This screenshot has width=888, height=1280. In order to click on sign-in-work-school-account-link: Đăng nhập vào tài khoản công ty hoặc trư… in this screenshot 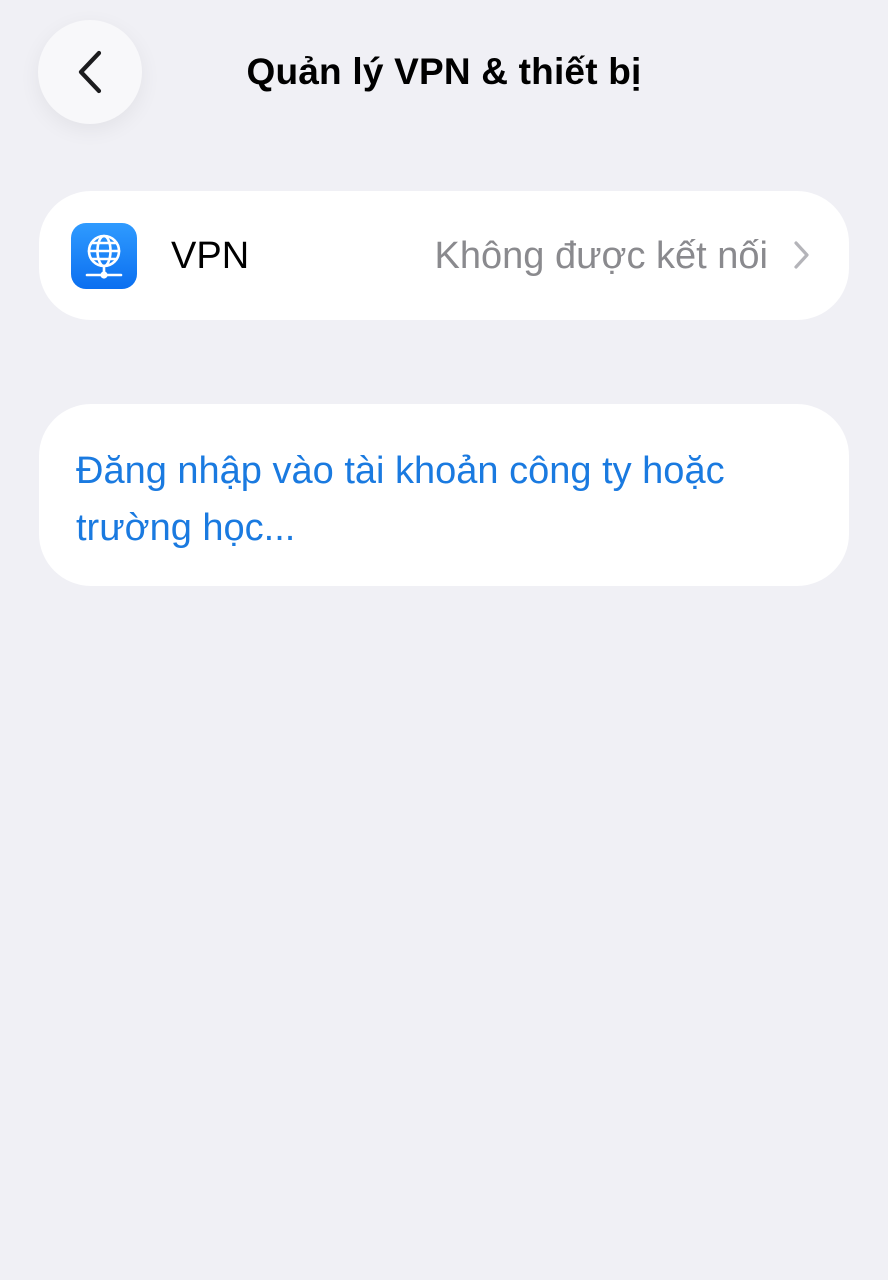, I will do `click(441, 500)`.